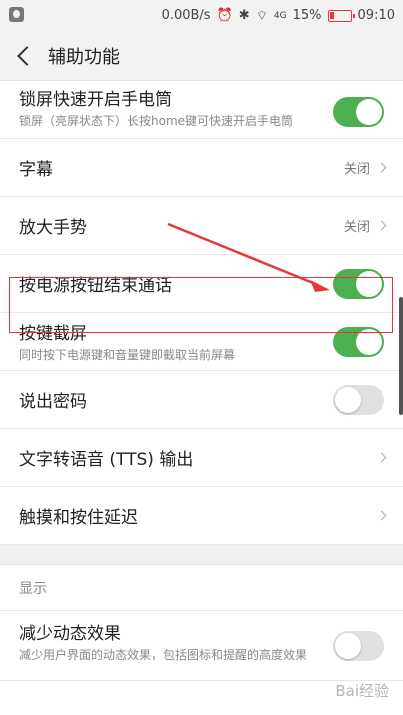 This screenshot has width=403, height=715. I want to click on toggle-lock-flashlight, so click(358, 112).